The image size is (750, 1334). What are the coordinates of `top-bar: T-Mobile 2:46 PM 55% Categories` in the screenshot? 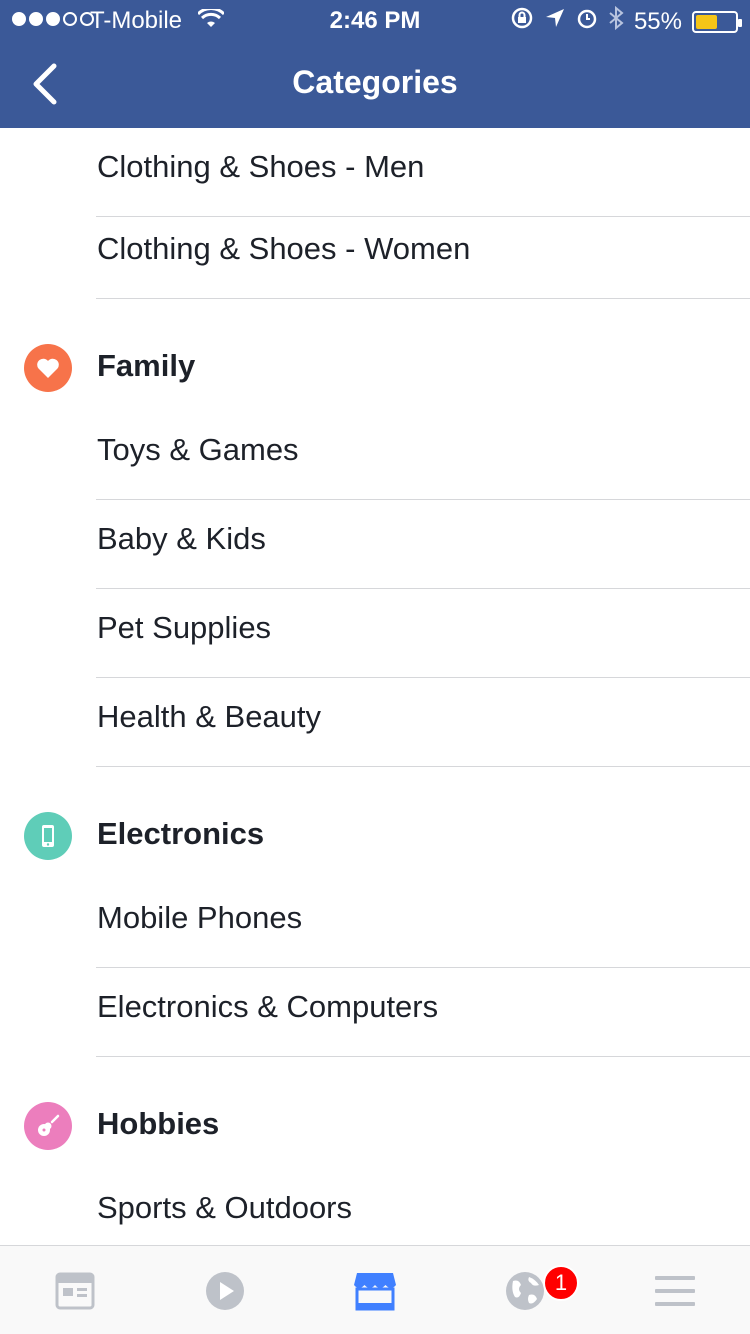 It's located at (375, 64).